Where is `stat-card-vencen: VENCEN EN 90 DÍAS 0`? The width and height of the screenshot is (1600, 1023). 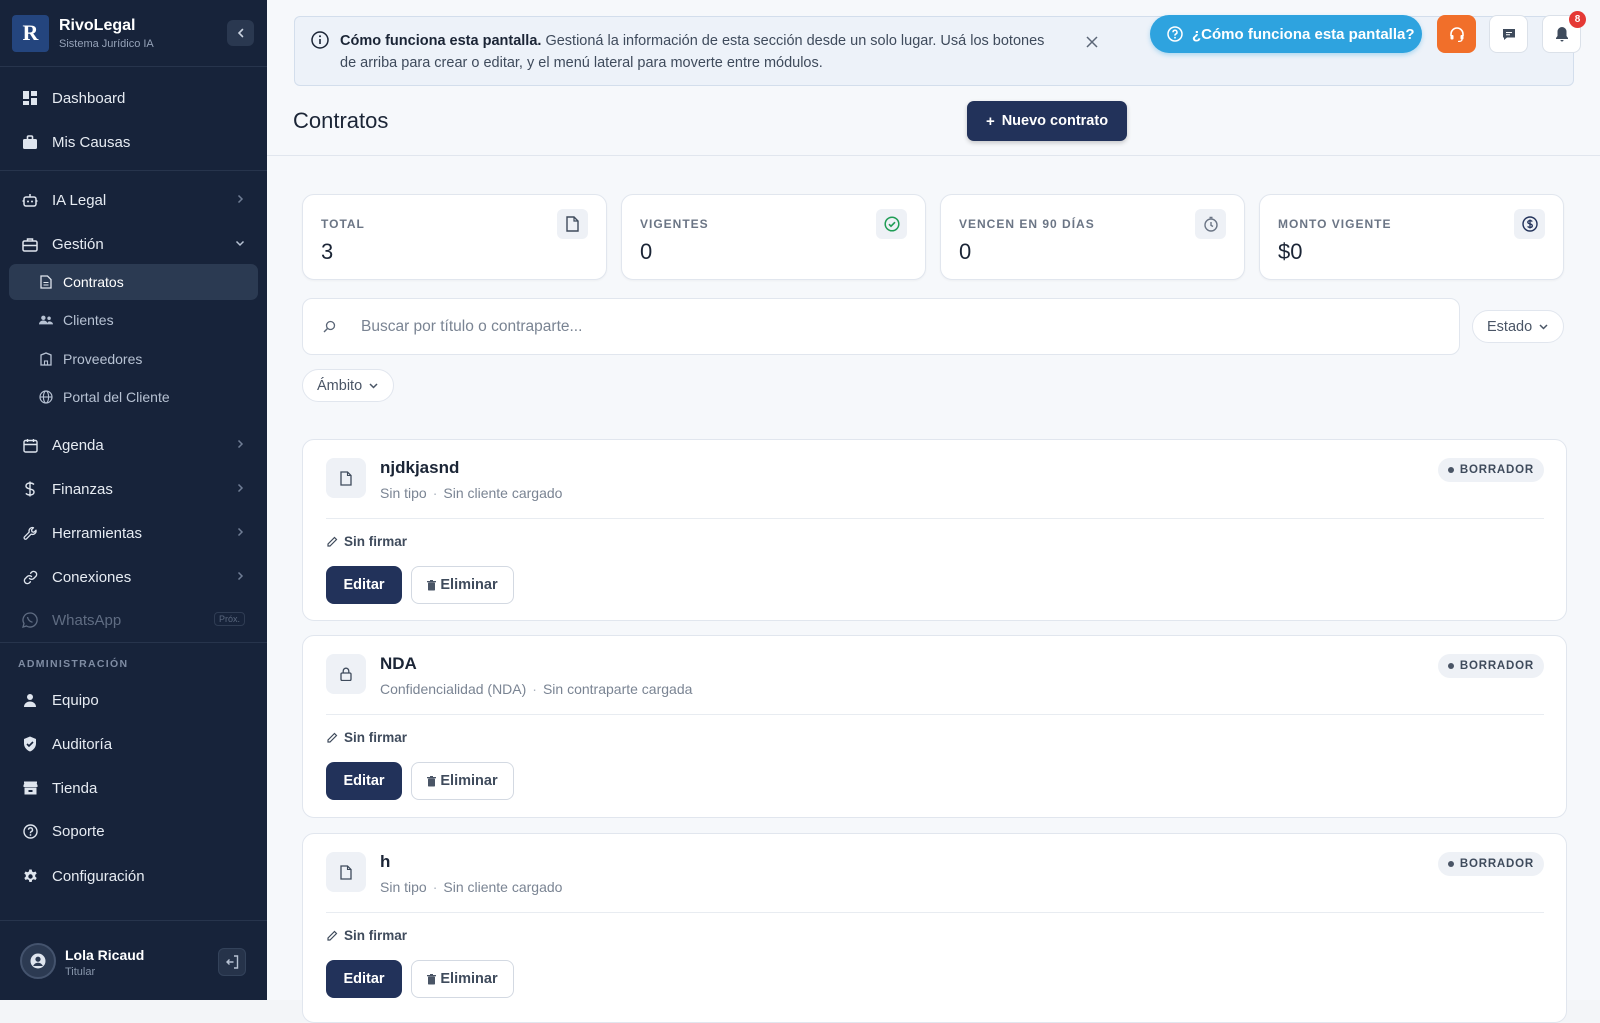 stat-card-vencen: VENCEN EN 90 DÍAS 0 is located at coordinates (1092, 237).